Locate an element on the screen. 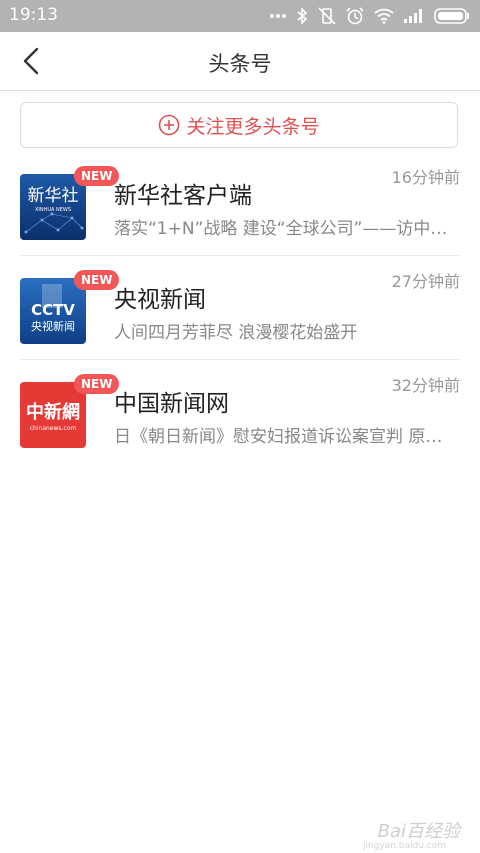 This screenshot has height=853, width=480. vibrate-icon is located at coordinates (327, 16).